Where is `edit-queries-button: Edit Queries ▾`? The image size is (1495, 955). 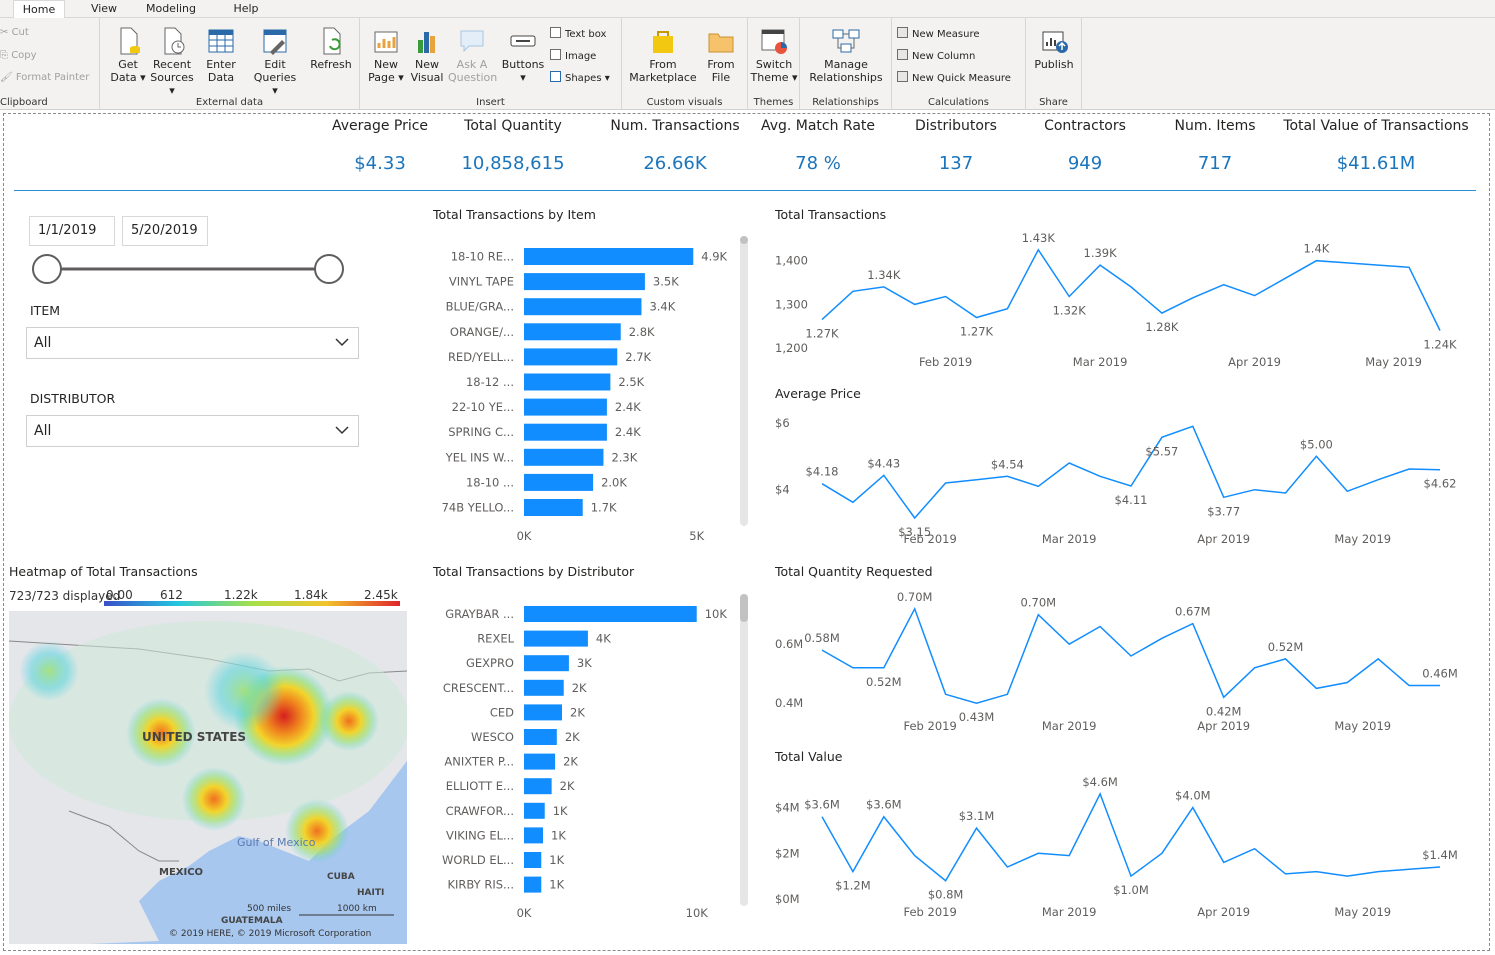
edit-queries-button: Edit Queries ▾ is located at coordinates (275, 61).